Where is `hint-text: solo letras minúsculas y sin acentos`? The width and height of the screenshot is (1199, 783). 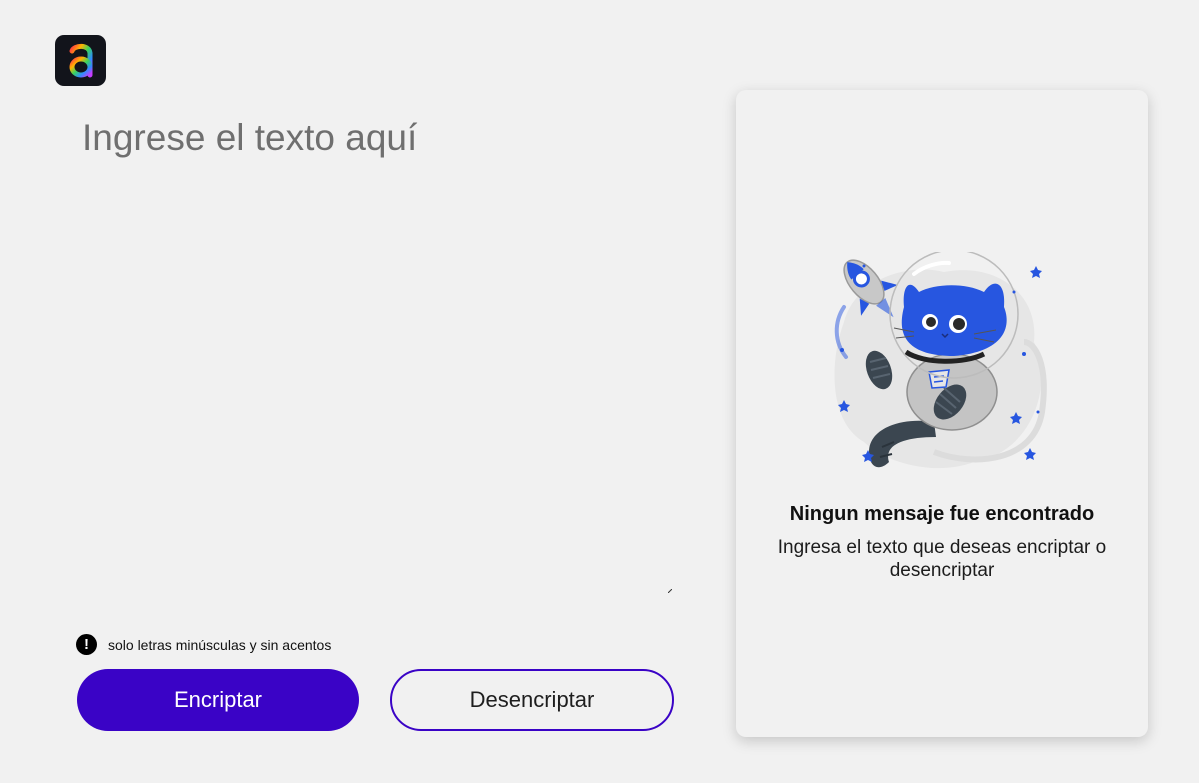 hint-text: solo letras minúsculas y sin acentos is located at coordinates (220, 644).